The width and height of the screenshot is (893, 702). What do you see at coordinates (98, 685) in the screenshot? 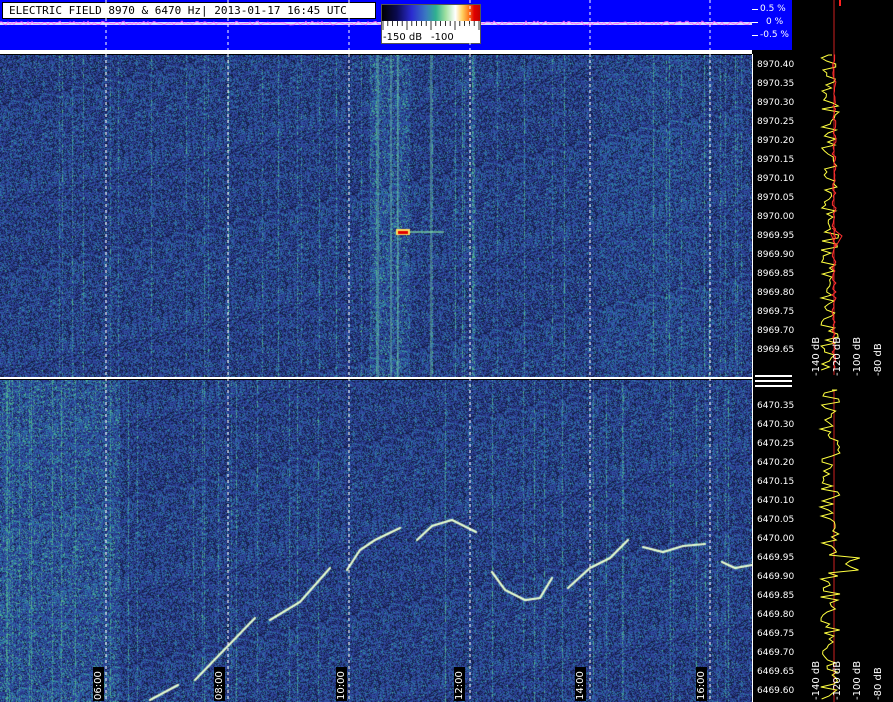
I see `time-label-0600: 06:00` at bounding box center [98, 685].